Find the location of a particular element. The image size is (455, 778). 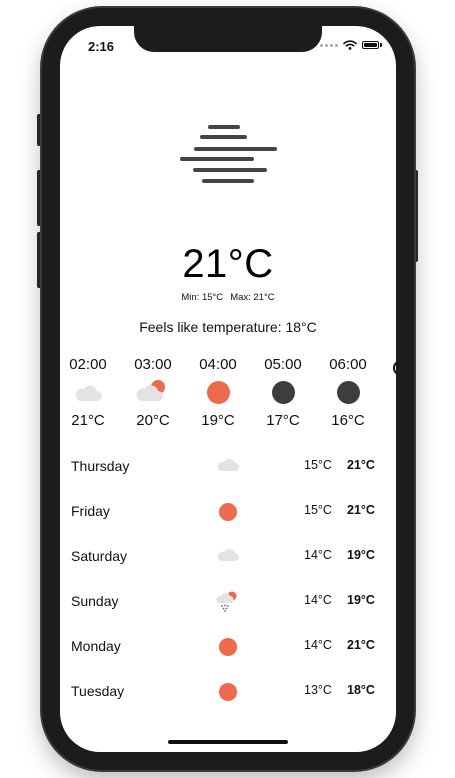

day-name: Saturday is located at coordinates (99, 556).